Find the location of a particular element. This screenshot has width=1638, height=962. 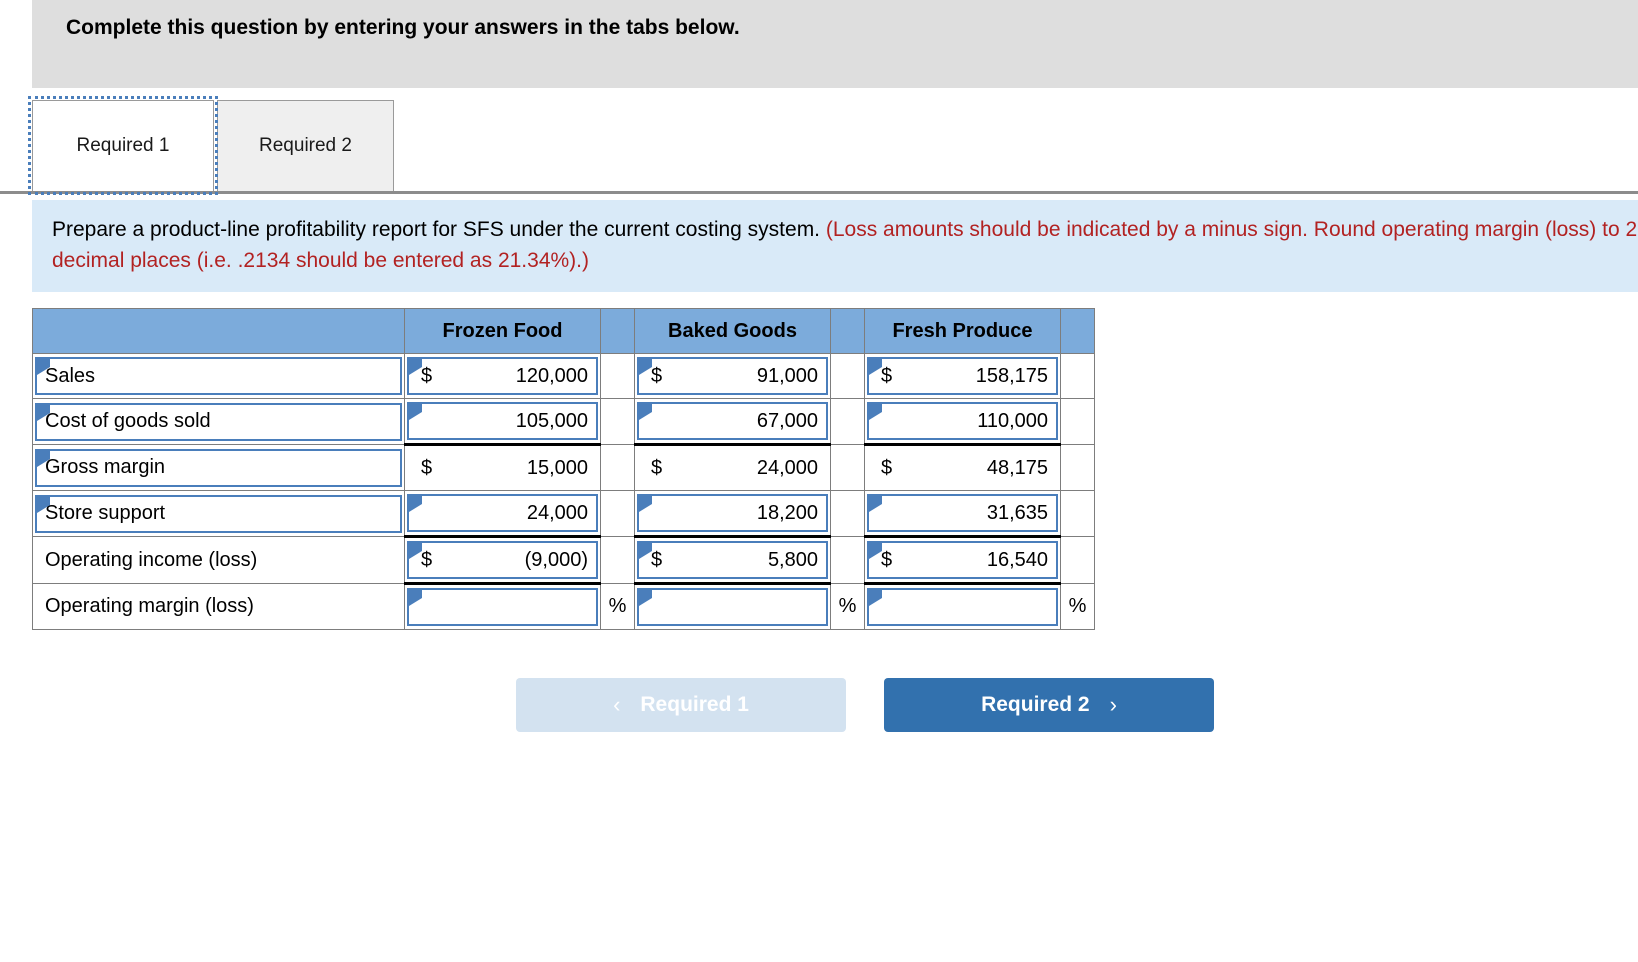

table-header-row: Frozen Food Baked Goods Fresh Produce is located at coordinates (563, 331).